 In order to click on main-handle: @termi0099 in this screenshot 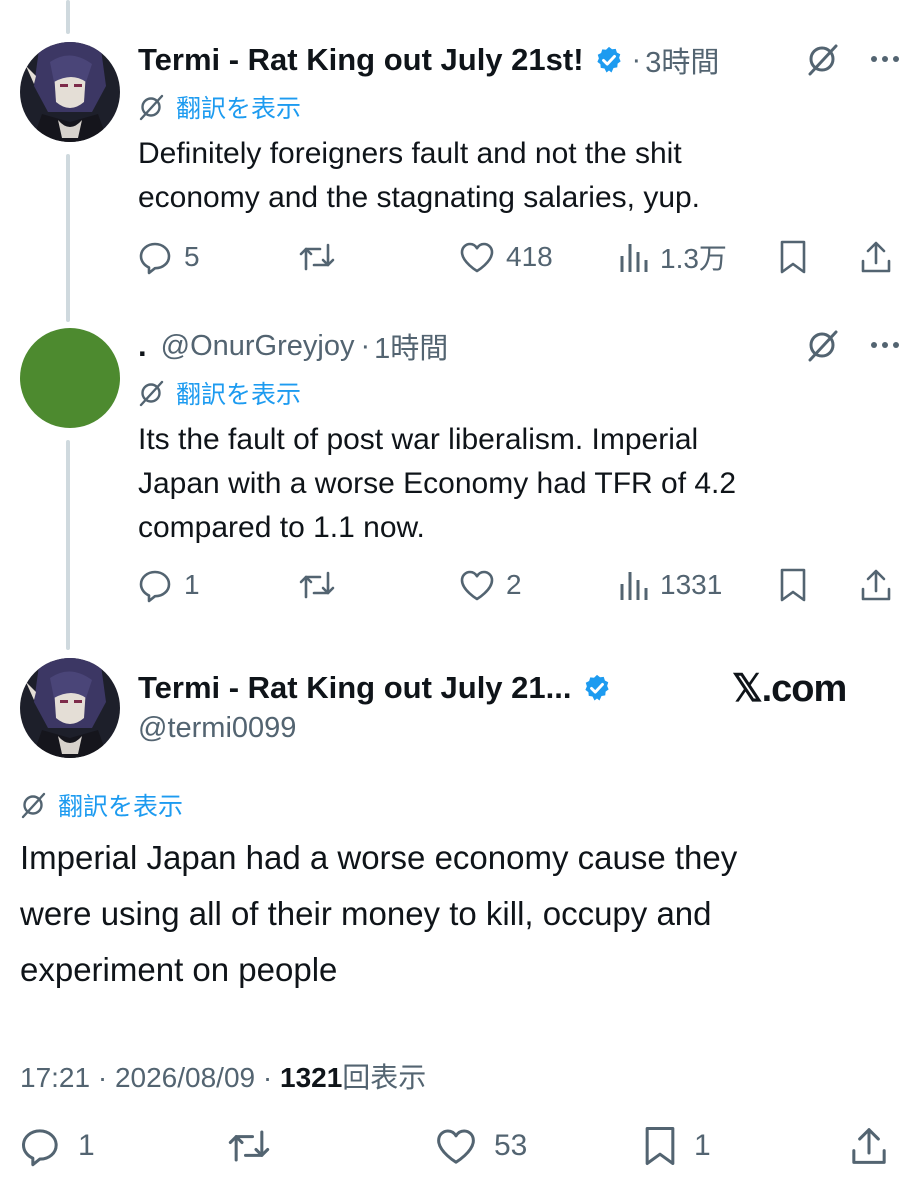, I will do `click(217, 728)`.